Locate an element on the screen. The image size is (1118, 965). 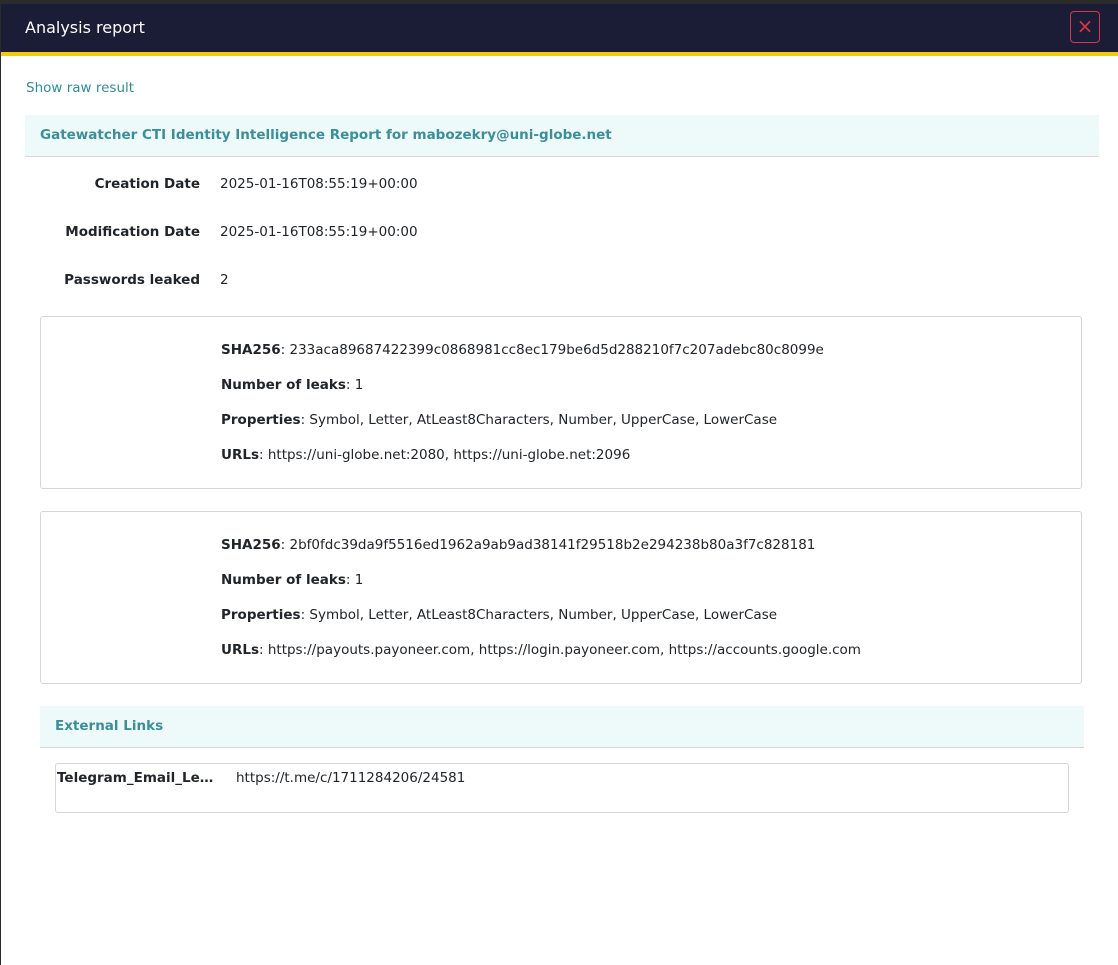
modal-header: Analysis report × is located at coordinates (559, 30).